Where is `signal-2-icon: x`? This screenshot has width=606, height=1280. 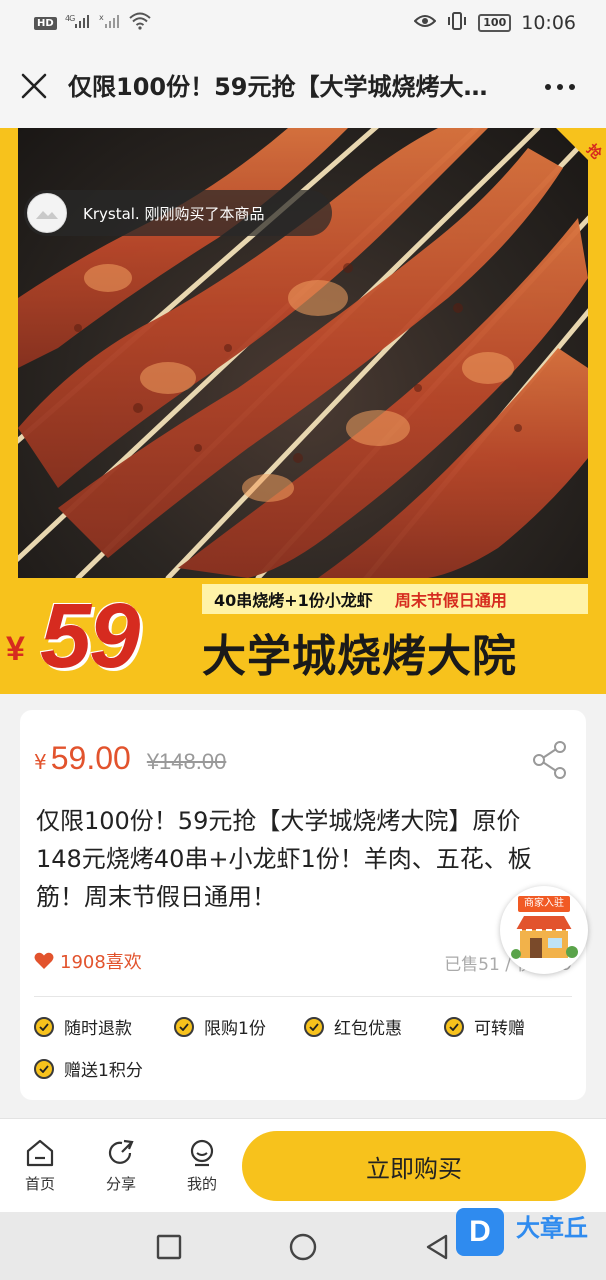
signal-2-icon: x is located at coordinates (110, 23).